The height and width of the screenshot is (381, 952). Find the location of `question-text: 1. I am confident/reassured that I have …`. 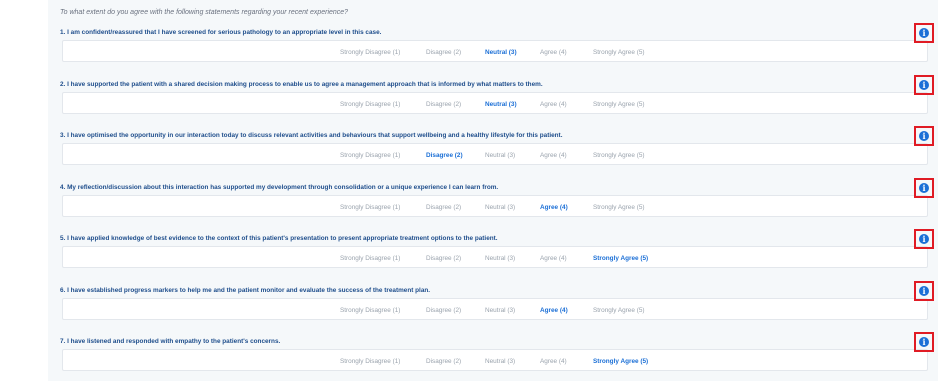

question-text: 1. I am confident/reassured that I have … is located at coordinates (221, 32).